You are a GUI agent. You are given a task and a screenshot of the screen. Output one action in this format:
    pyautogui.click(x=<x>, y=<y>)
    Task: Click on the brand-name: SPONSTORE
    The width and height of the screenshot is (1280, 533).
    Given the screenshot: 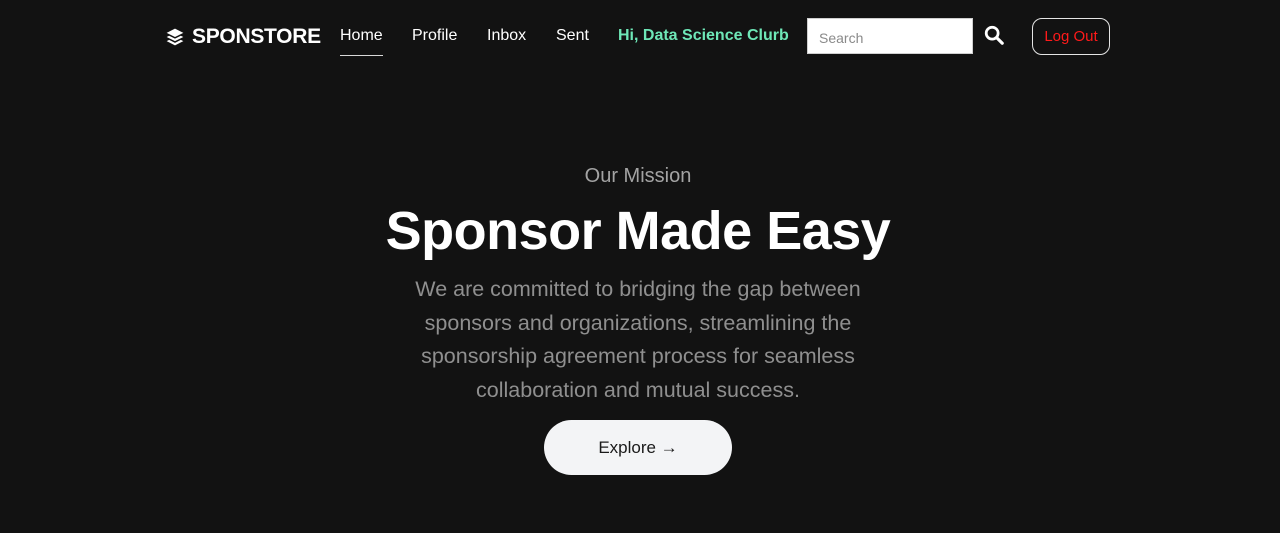 What is the action you would take?
    pyautogui.click(x=256, y=36)
    